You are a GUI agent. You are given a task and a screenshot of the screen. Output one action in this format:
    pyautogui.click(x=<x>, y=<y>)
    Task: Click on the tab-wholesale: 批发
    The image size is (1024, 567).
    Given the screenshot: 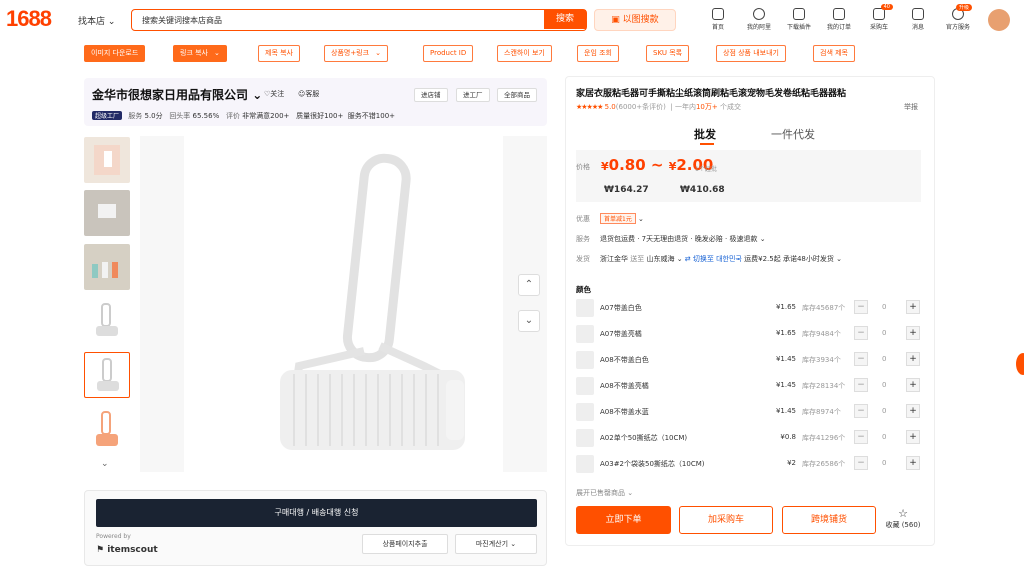 What is the action you would take?
    pyautogui.click(x=705, y=134)
    